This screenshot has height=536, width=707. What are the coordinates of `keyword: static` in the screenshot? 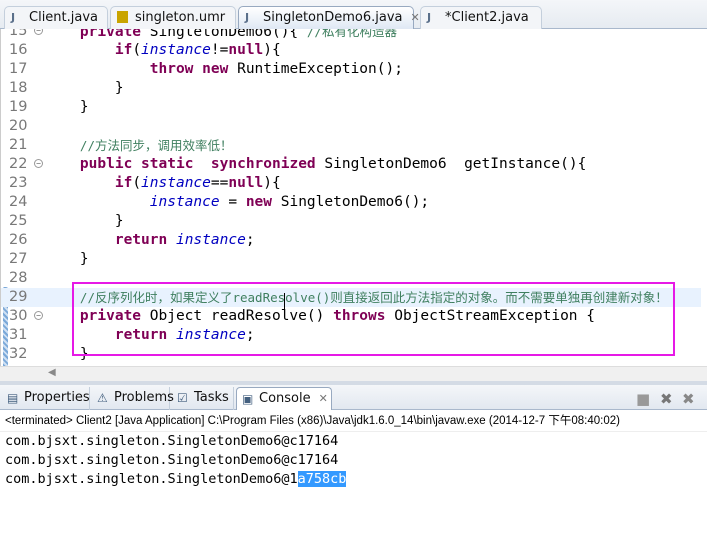 It's located at (167, 164).